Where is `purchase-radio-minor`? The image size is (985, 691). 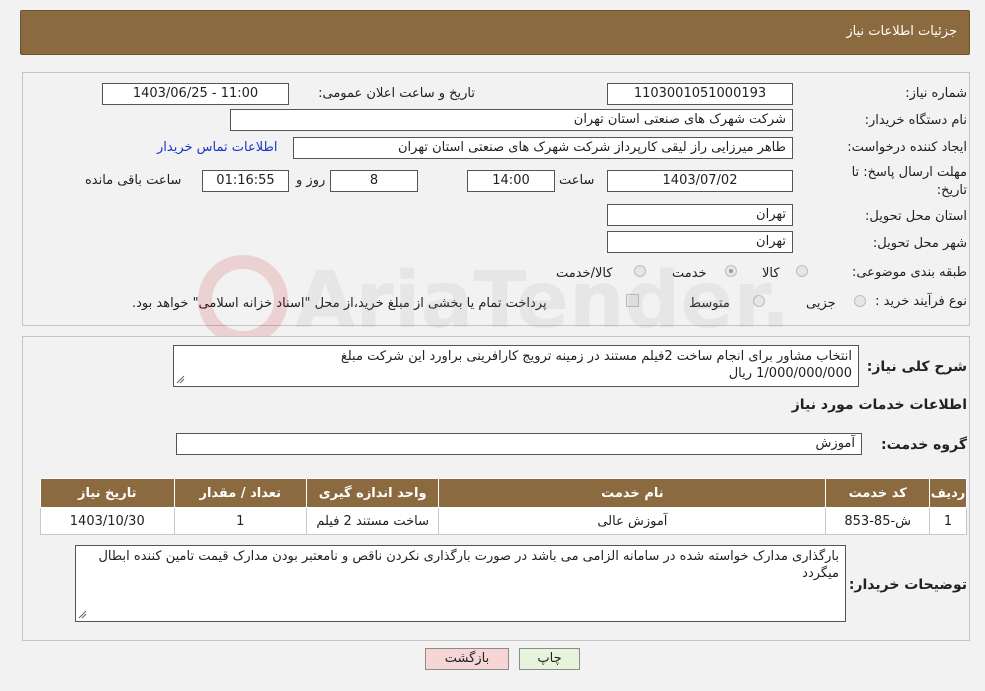
purchase-radio-minor is located at coordinates (860, 301).